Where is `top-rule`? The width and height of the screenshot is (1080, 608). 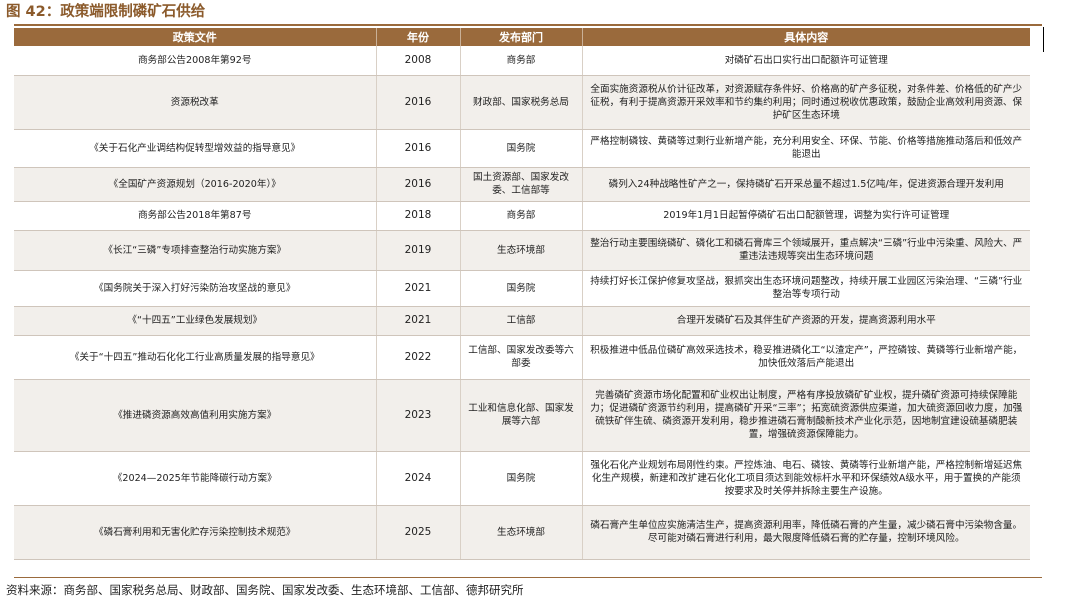 top-rule is located at coordinates (528, 25).